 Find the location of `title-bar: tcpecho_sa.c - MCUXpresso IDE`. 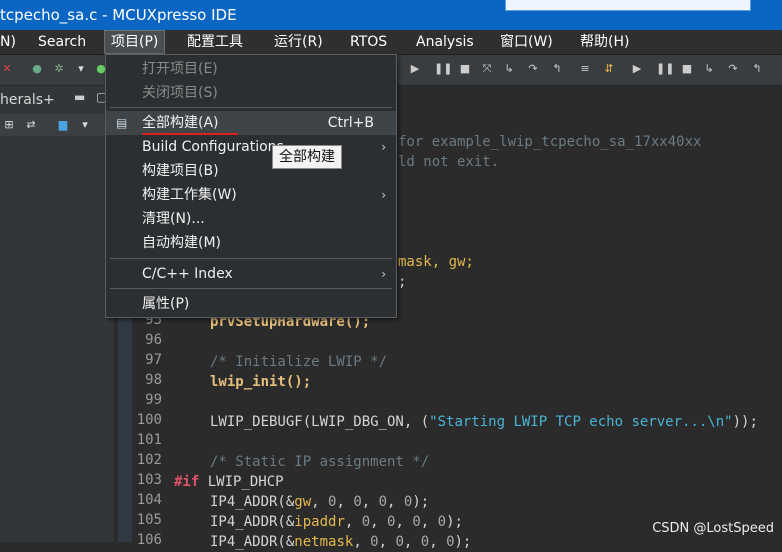

title-bar: tcpecho_sa.c - MCUXpresso IDE is located at coordinates (391, 15).